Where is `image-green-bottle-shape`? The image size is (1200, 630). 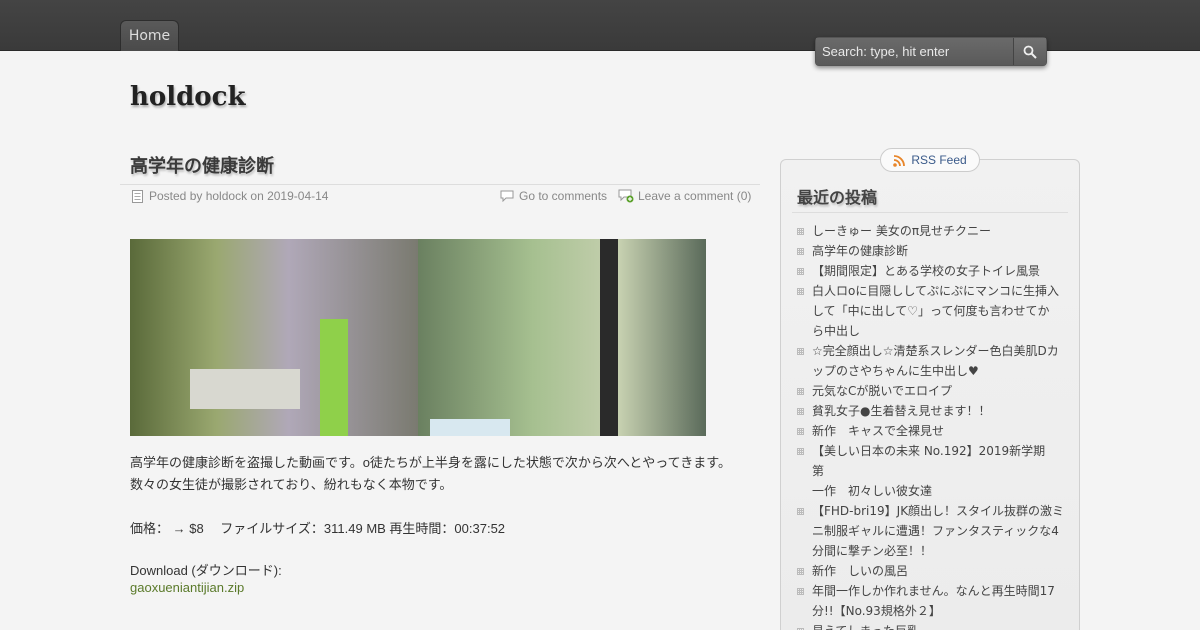 image-green-bottle-shape is located at coordinates (334, 377).